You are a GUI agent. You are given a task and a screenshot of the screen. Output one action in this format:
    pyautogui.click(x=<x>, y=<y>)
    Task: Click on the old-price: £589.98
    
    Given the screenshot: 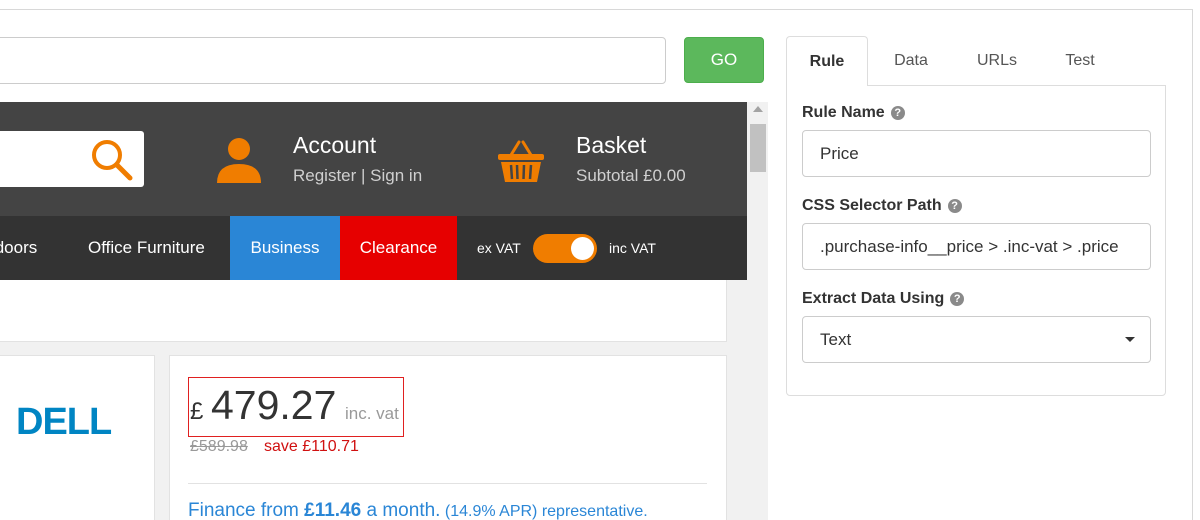 What is the action you would take?
    pyautogui.click(x=219, y=446)
    